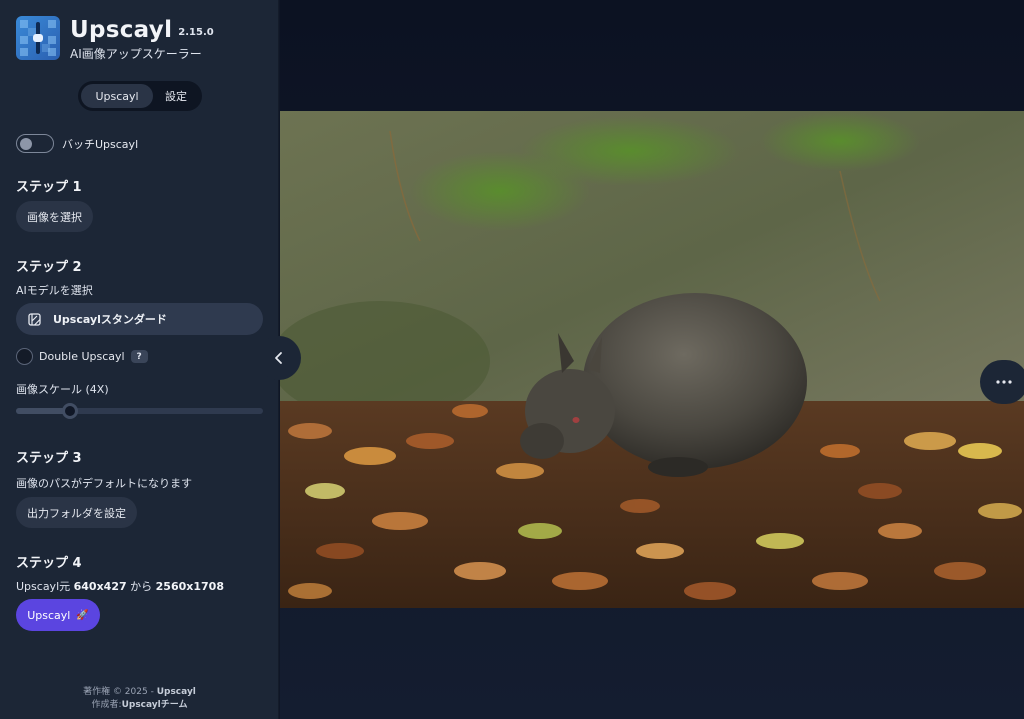 This screenshot has width=1024, height=719. Describe the element at coordinates (49, 187) in the screenshot. I see `step1-heading: ステップ 1` at that location.